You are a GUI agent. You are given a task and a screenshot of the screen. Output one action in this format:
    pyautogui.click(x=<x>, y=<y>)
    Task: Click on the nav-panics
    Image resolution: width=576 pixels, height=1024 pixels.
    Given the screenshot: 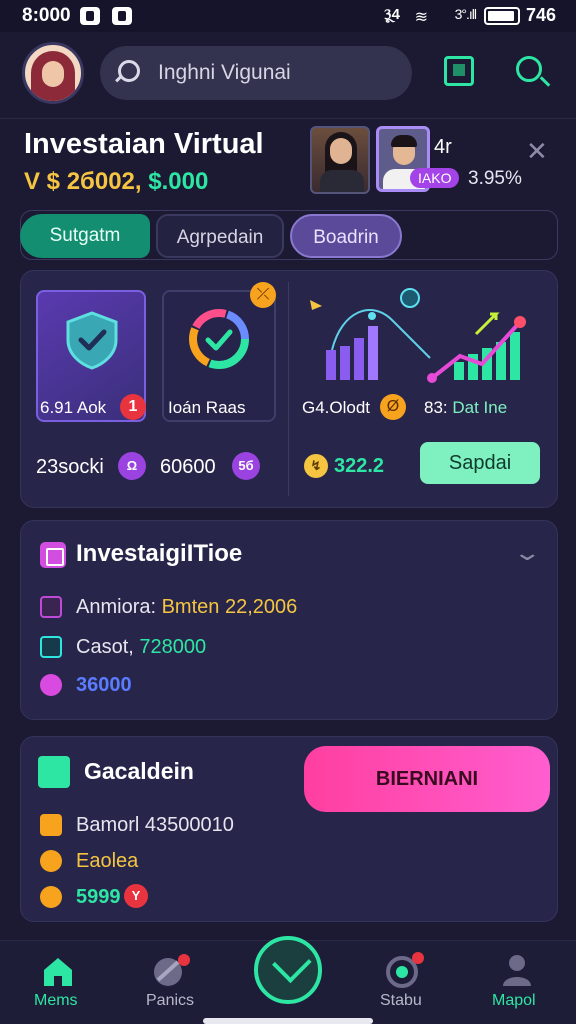 What is the action you would take?
    pyautogui.click(x=170, y=971)
    